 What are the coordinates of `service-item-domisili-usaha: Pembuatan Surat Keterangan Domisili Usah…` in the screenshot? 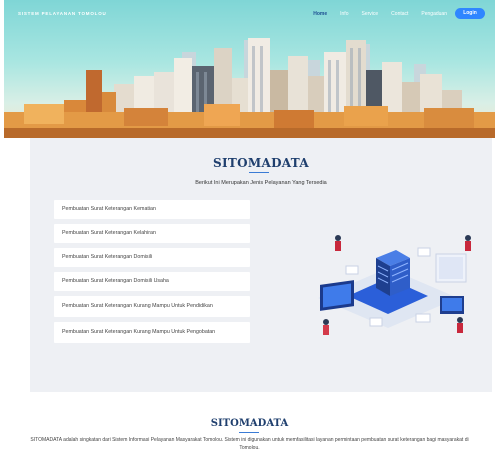 It's located at (152, 281).